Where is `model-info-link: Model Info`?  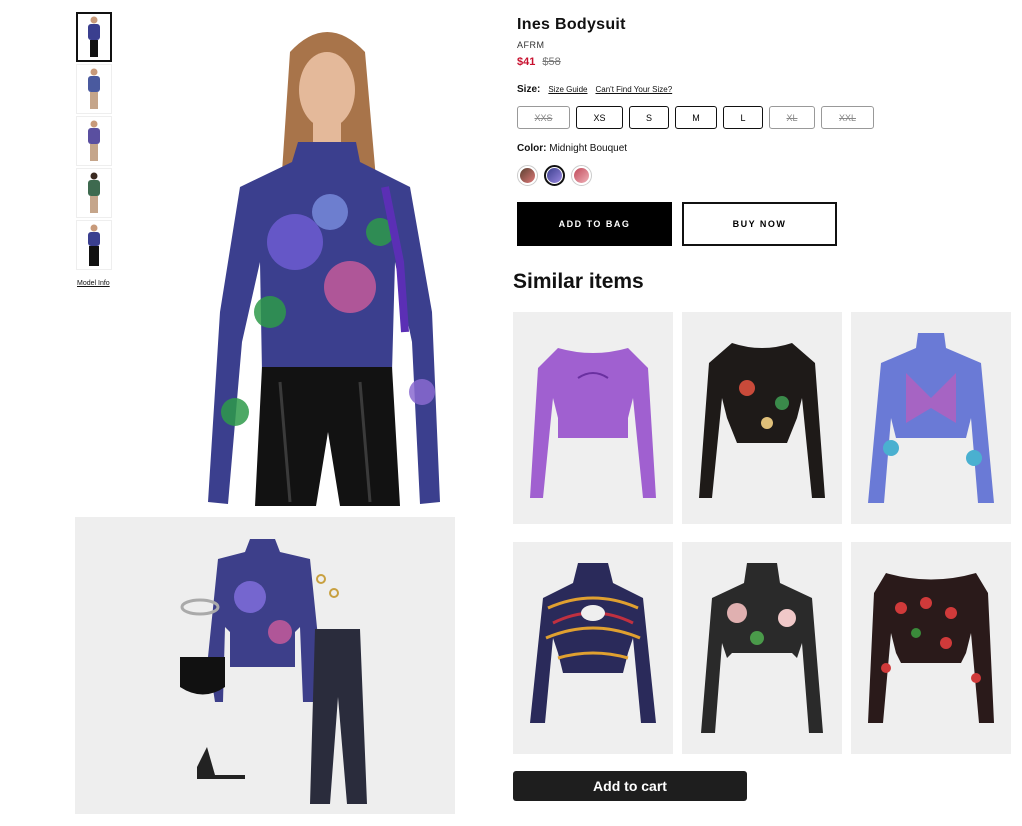 model-info-link: Model Info is located at coordinates (93, 283).